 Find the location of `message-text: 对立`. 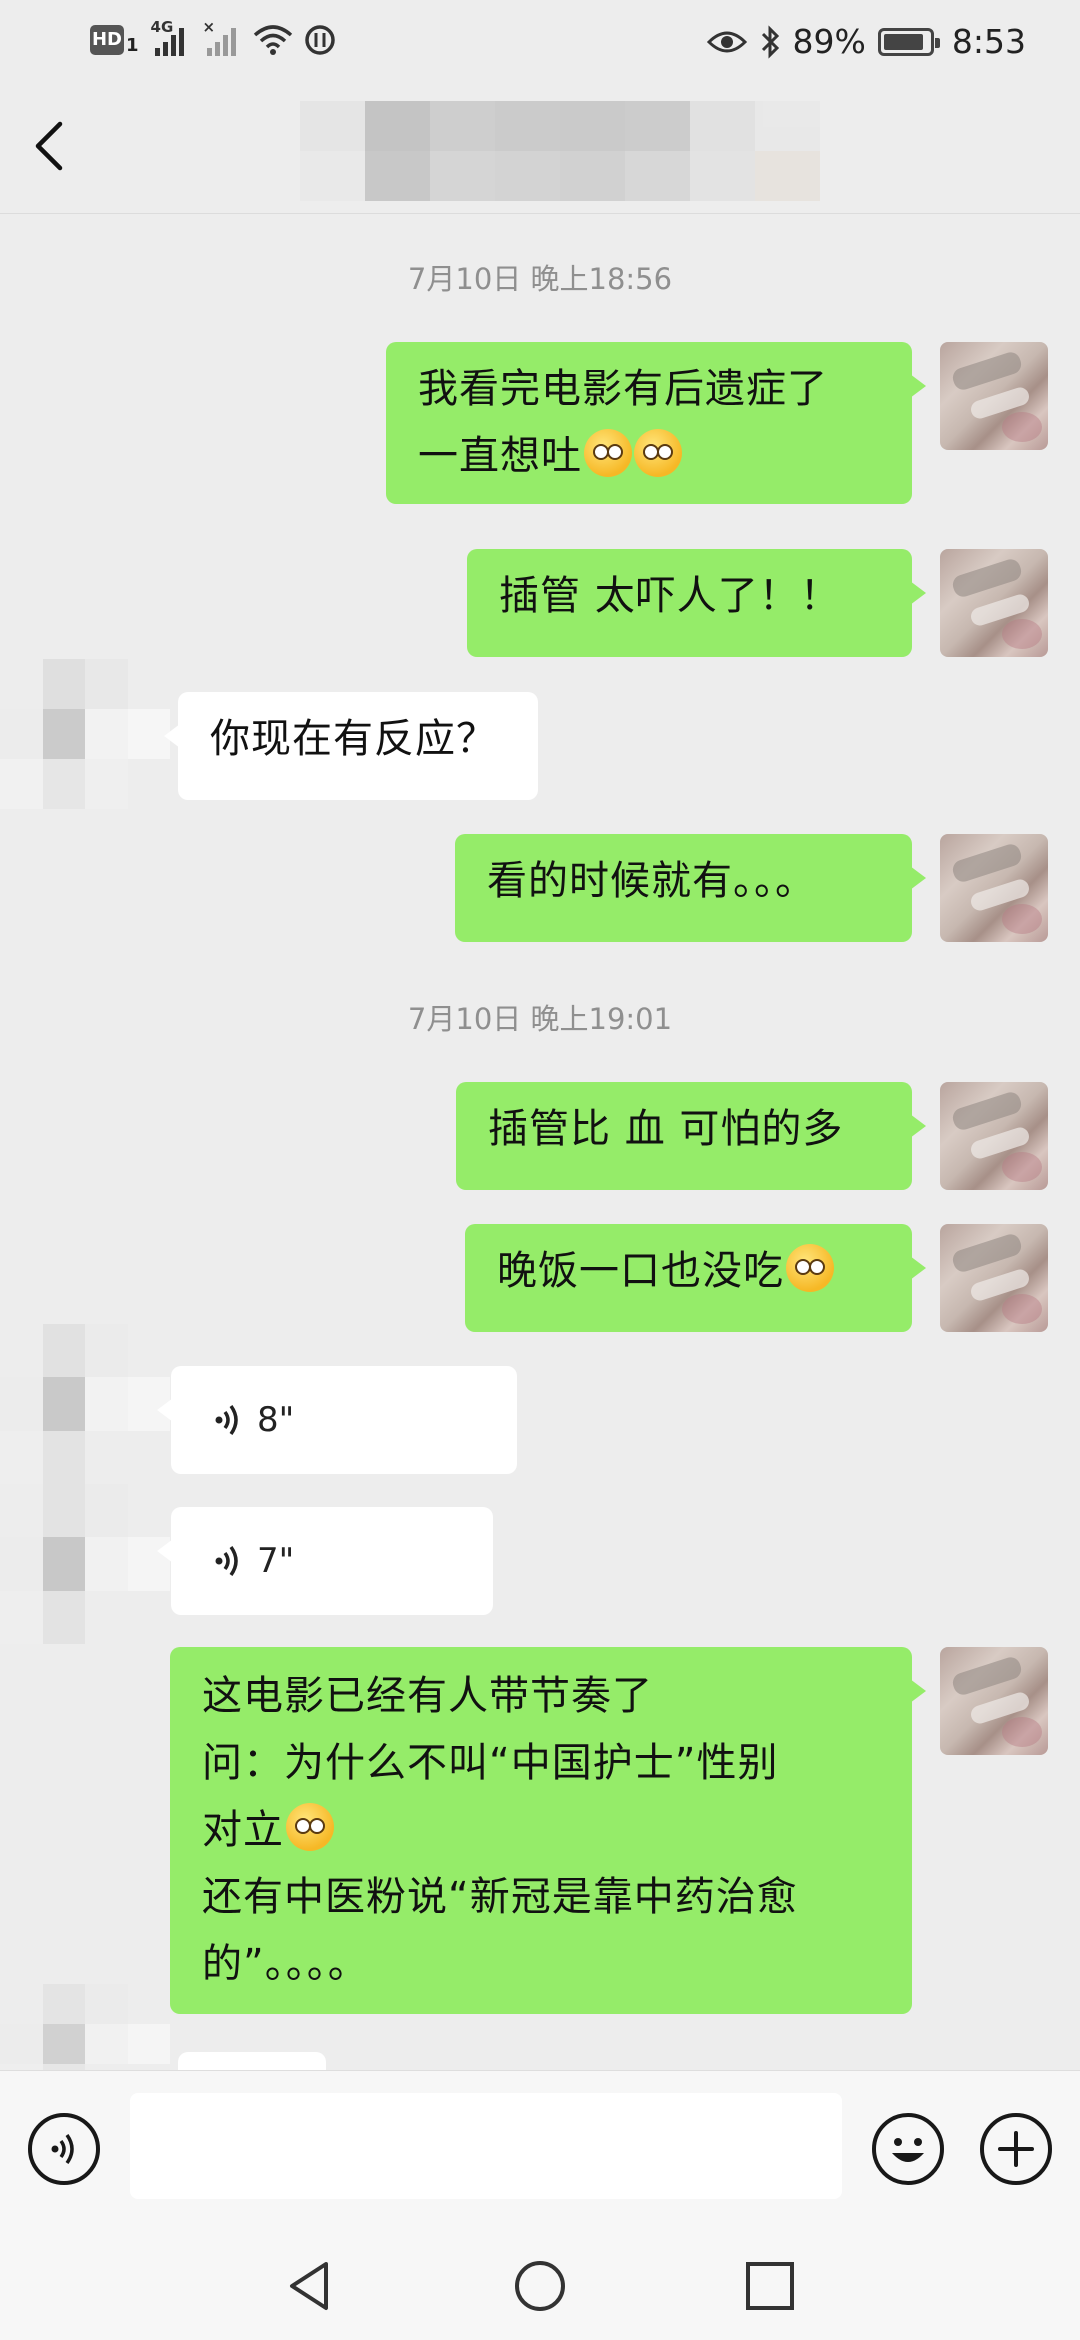

message-text: 对立 is located at coordinates (243, 1830).